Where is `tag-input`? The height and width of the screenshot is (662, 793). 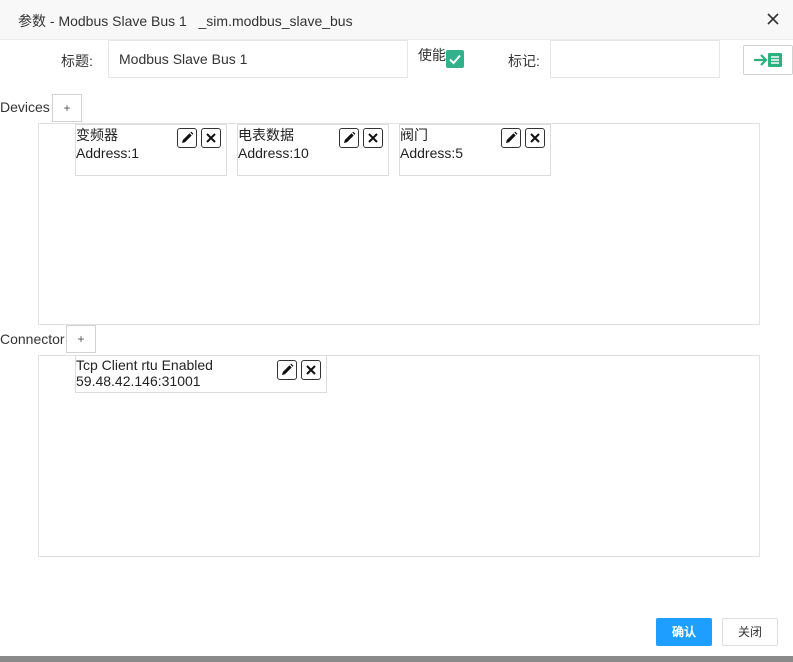 tag-input is located at coordinates (635, 59).